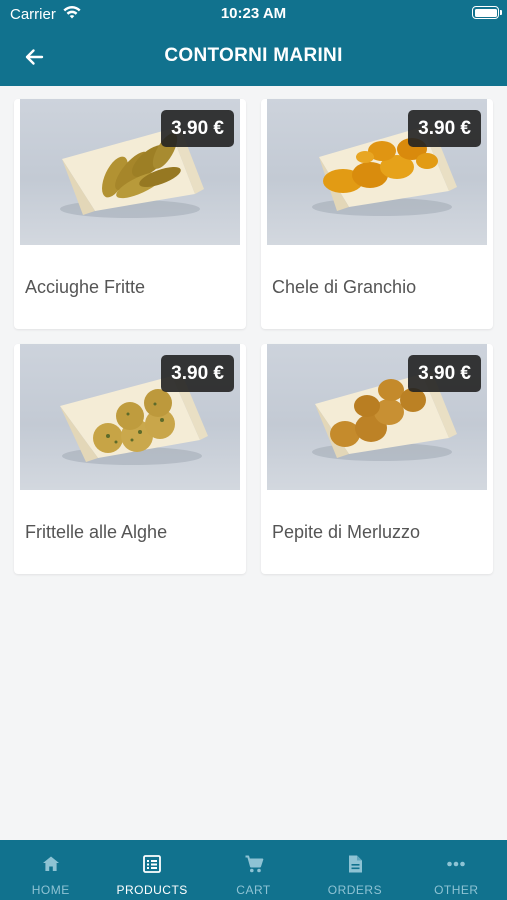 The width and height of the screenshot is (507, 900). I want to click on more-icon, so click(456, 864).